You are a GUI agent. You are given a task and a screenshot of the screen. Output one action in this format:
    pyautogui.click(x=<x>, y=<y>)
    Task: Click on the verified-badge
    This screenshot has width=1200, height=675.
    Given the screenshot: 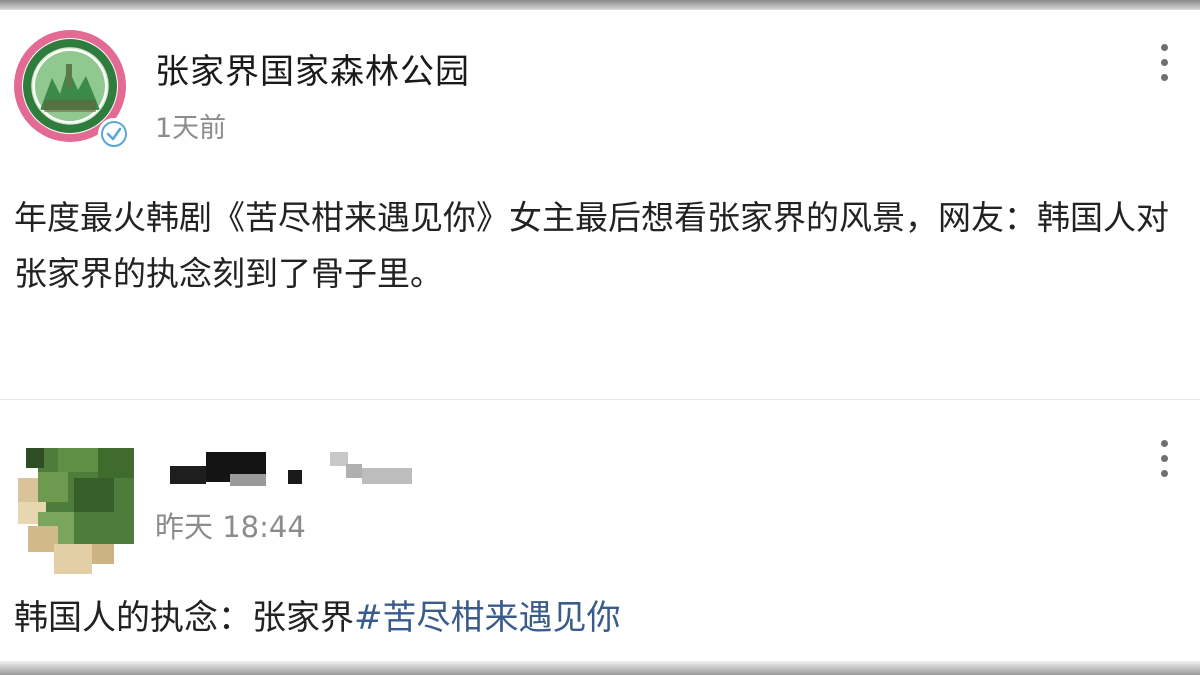 What is the action you would take?
    pyautogui.click(x=114, y=134)
    